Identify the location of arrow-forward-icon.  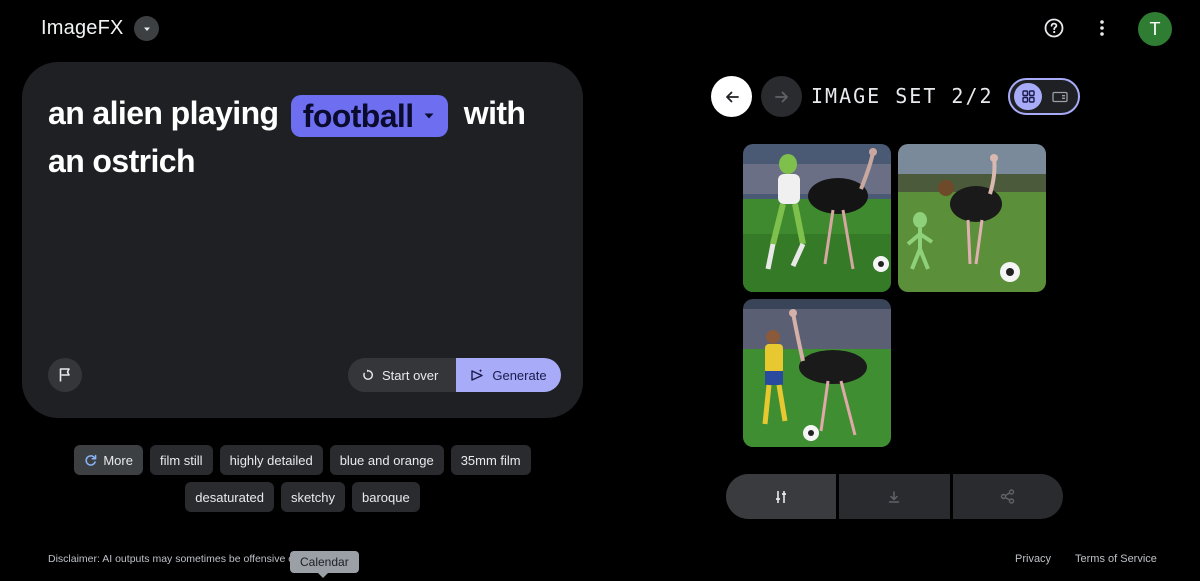
(781, 96).